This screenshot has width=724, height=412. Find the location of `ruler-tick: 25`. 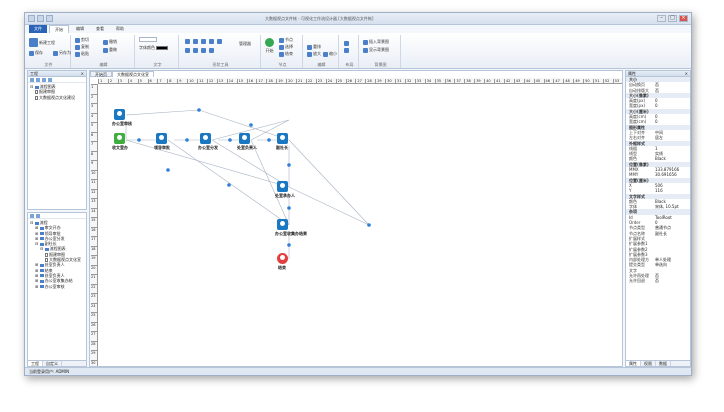

ruler-tick: 25 is located at coordinates (94, 314).